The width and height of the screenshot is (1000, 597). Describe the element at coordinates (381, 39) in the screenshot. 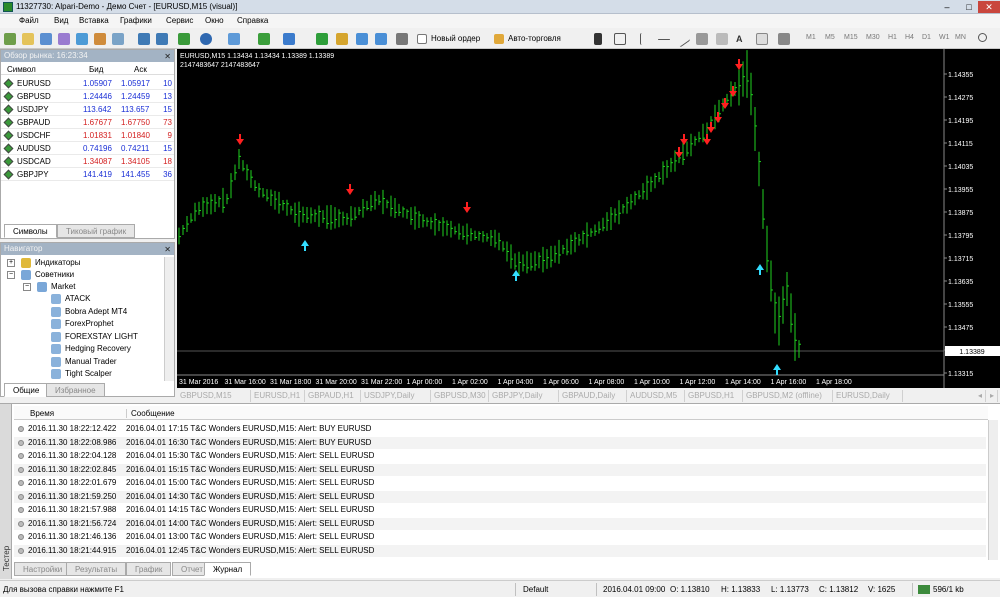

I see `chart-shift-icon` at that location.